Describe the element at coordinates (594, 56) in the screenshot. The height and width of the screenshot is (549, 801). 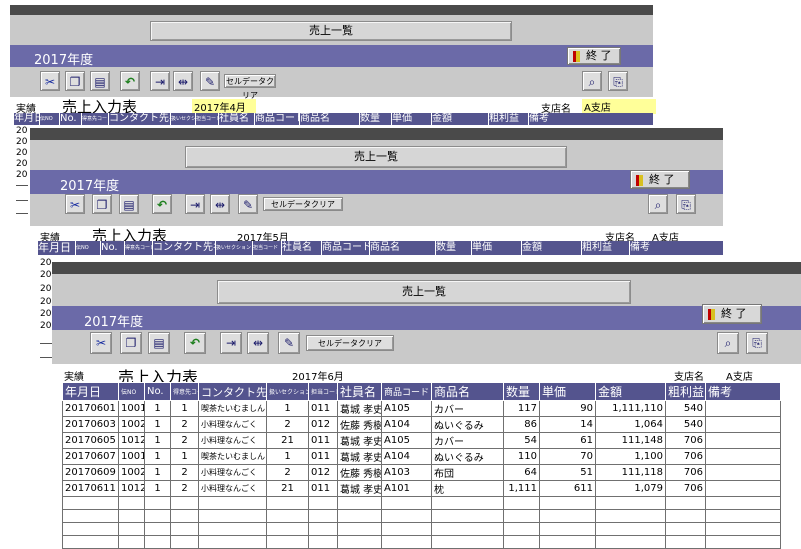
I see `end-button: 終 了` at that location.